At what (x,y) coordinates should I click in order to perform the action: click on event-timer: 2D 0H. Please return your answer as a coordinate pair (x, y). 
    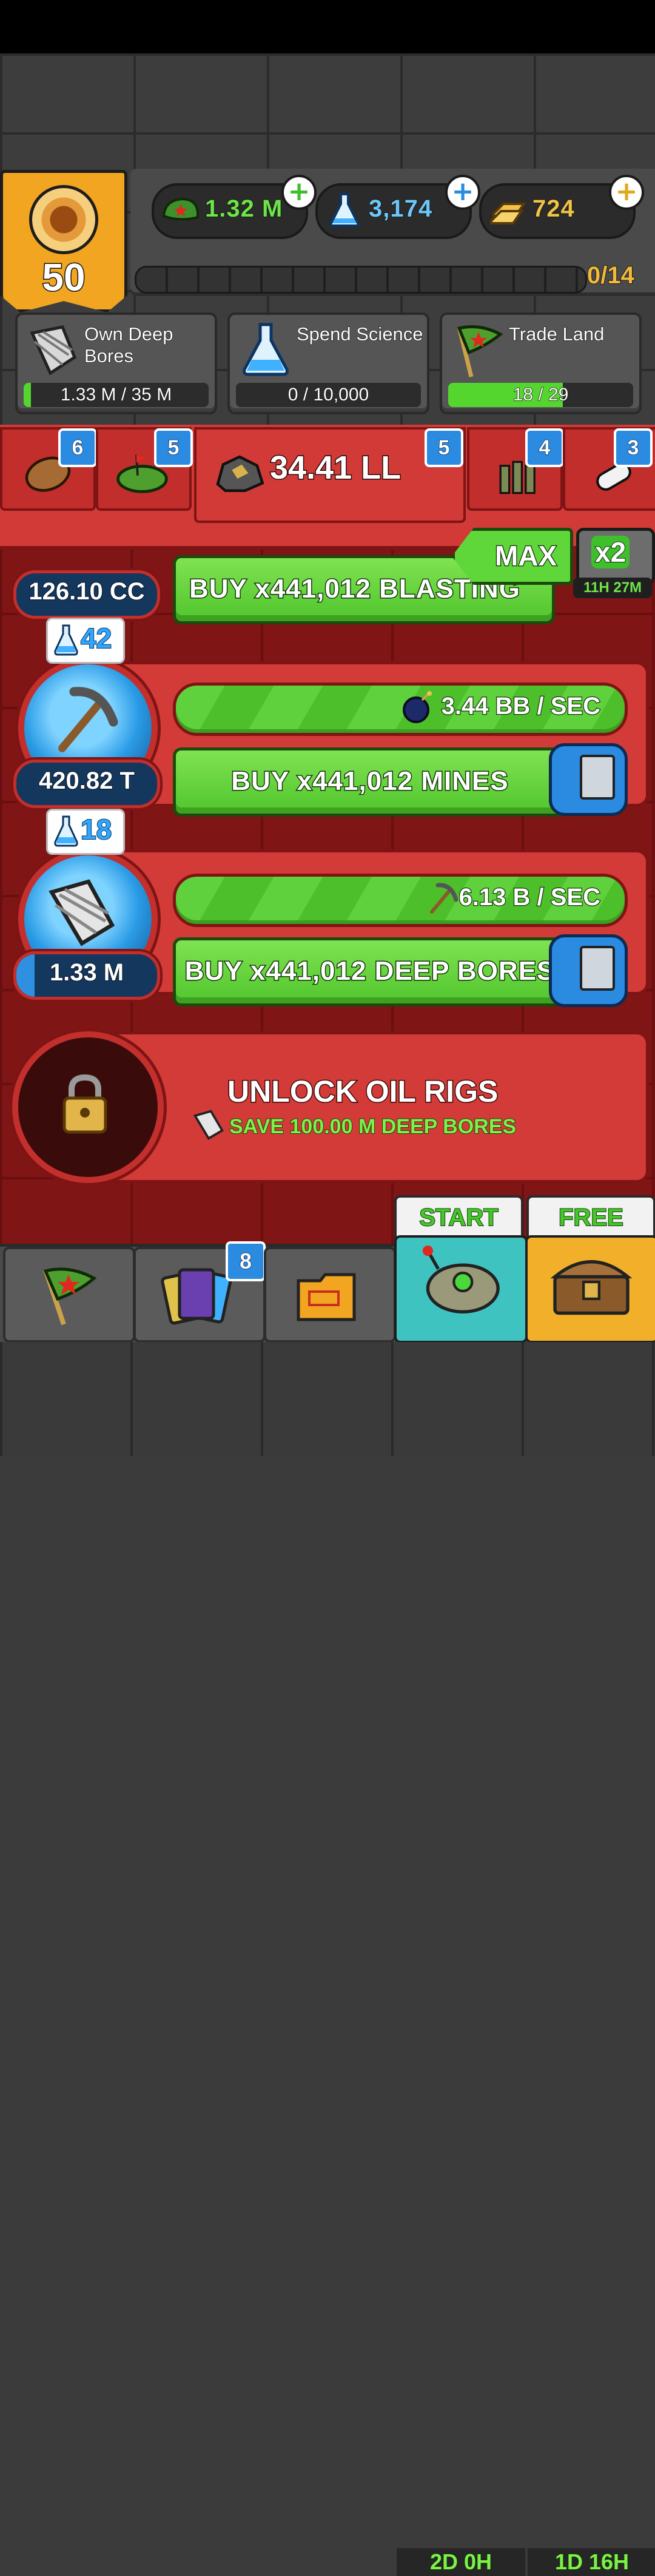
    Looking at the image, I should click on (461, 2562).